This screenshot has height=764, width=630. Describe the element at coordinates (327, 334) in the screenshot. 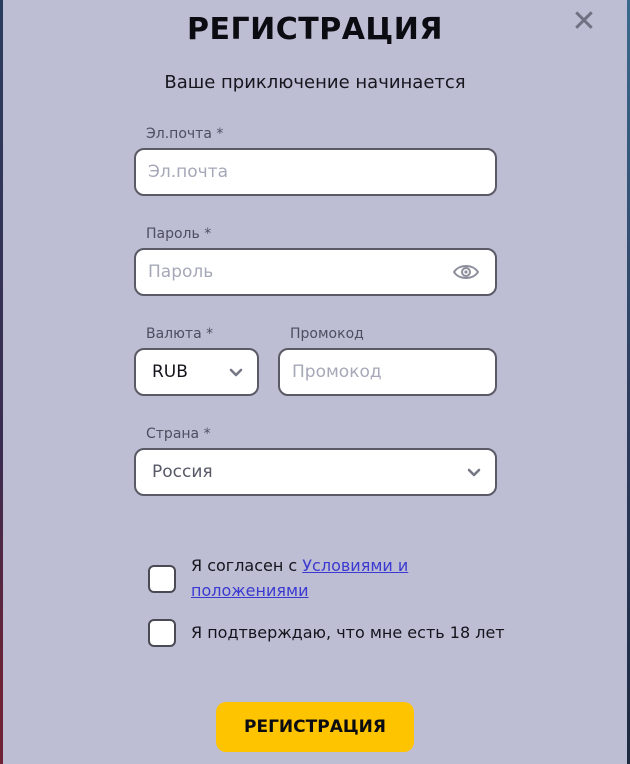

I see `promo-label: Промокод` at that location.